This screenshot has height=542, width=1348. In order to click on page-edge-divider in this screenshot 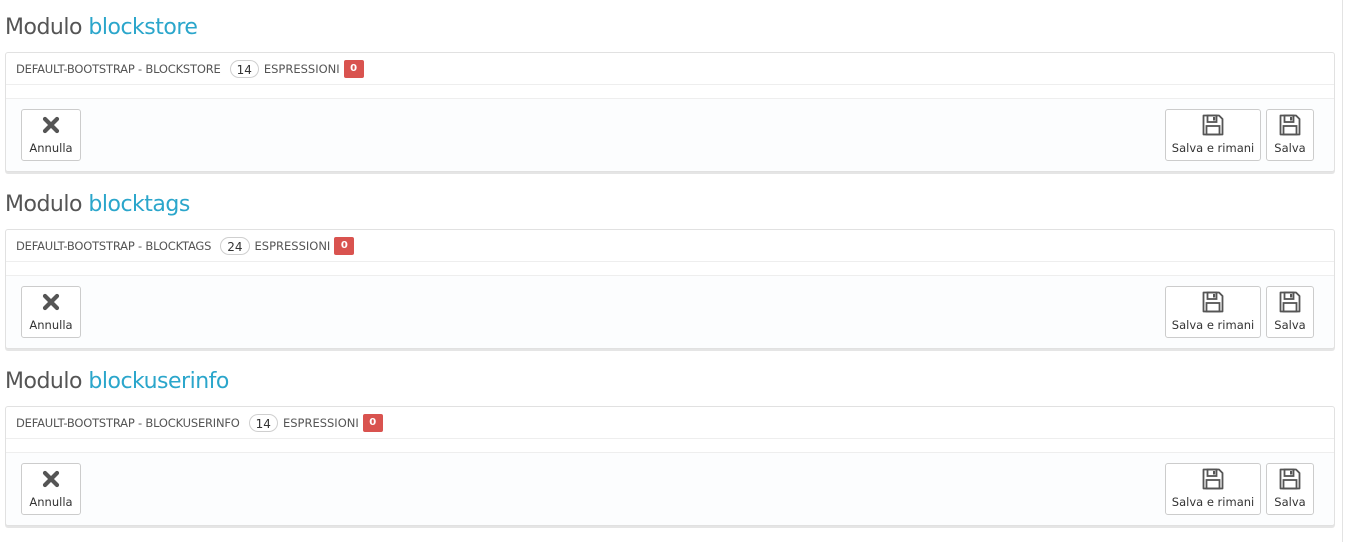, I will do `click(1342, 271)`.